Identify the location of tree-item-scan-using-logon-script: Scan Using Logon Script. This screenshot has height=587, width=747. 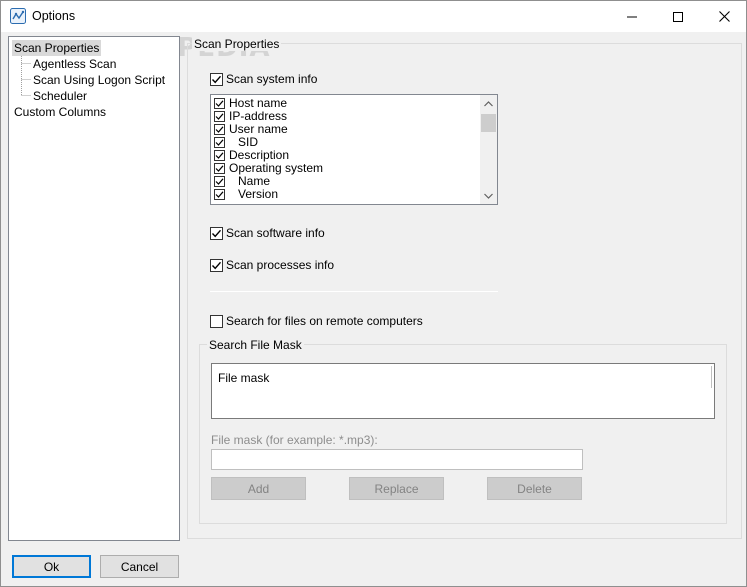
(99, 80).